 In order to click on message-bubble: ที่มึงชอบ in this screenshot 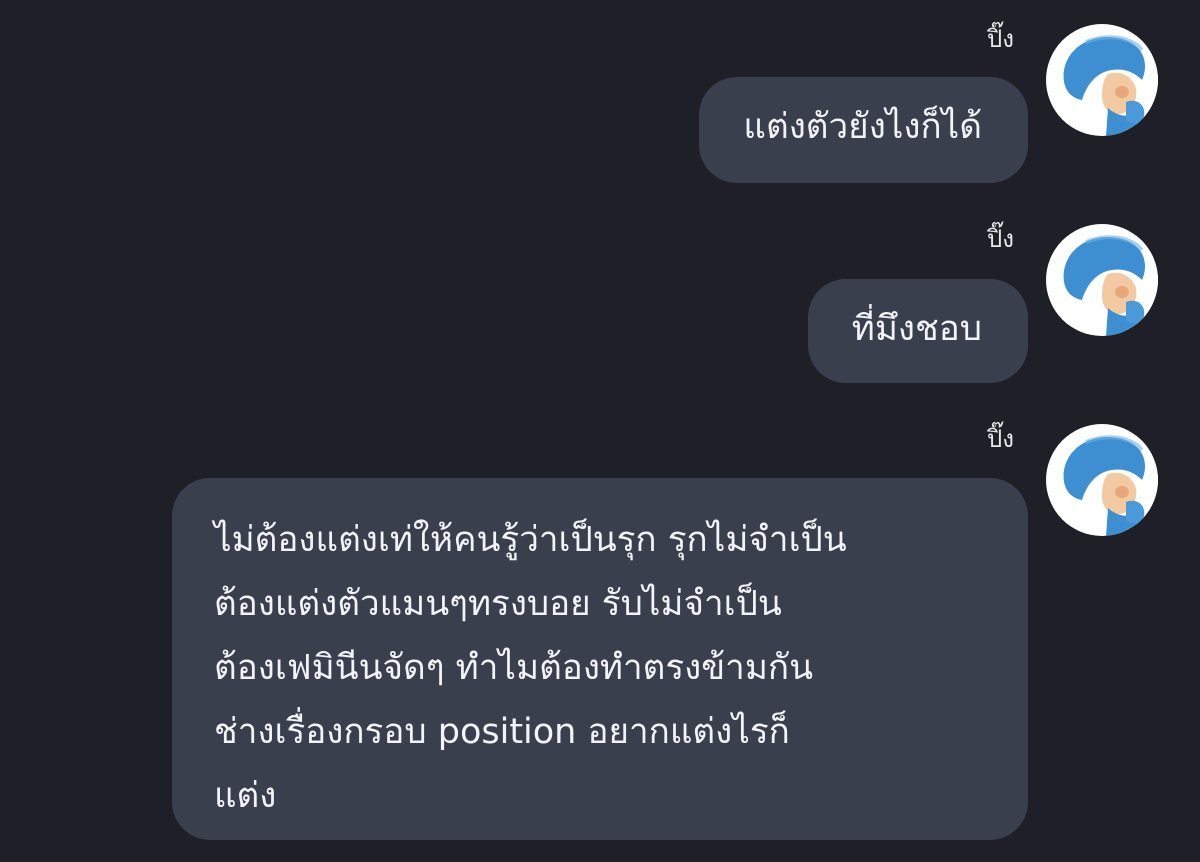, I will do `click(917, 331)`.